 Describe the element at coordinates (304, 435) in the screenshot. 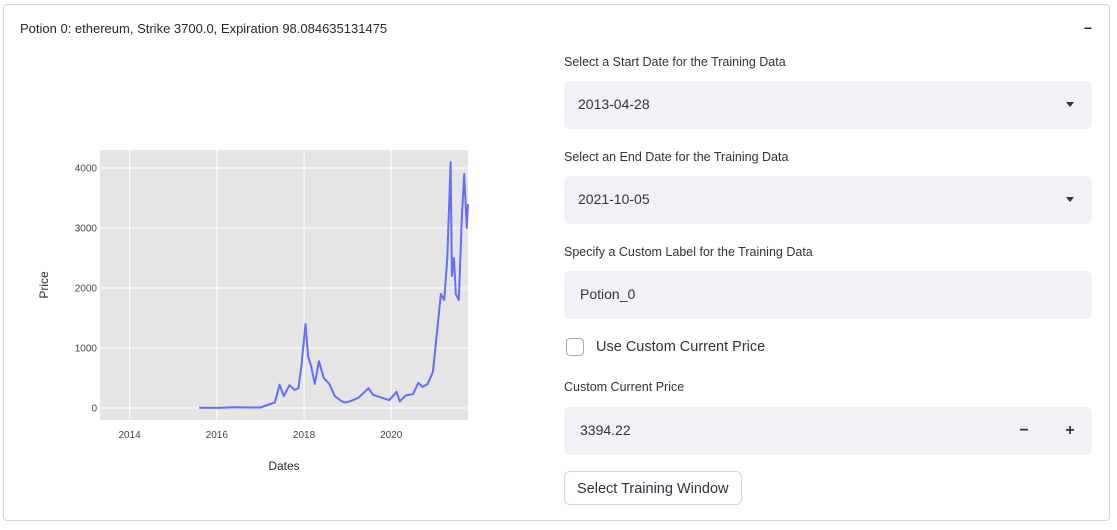

I see `x-tick-label: 2018` at that location.